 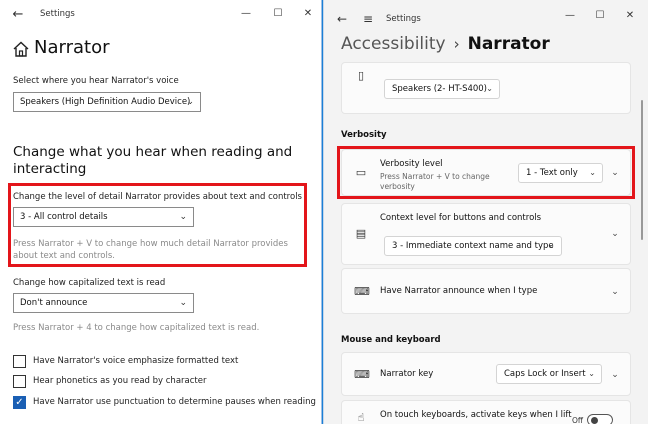 What do you see at coordinates (72, 47) in the screenshot?
I see `page-title: Narrator` at bounding box center [72, 47].